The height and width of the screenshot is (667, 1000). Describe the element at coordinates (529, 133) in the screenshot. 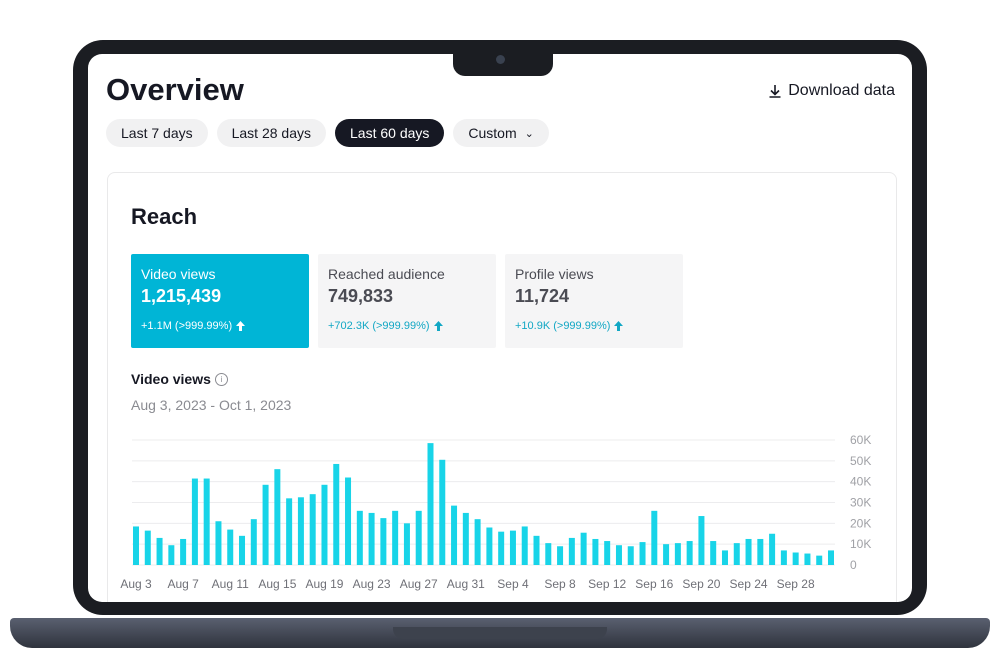

I see `chevron-down-icon: ⌄` at that location.